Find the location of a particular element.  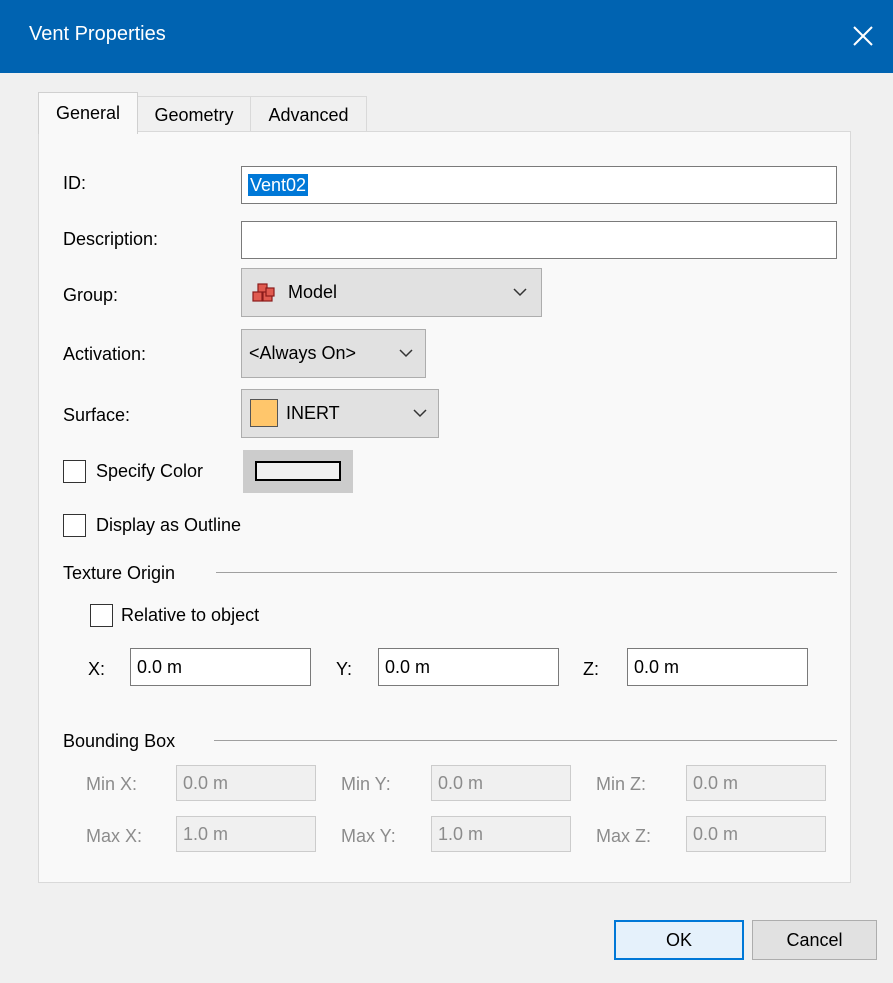

bounding-box-group-label: Bounding Box is located at coordinates (119, 741).